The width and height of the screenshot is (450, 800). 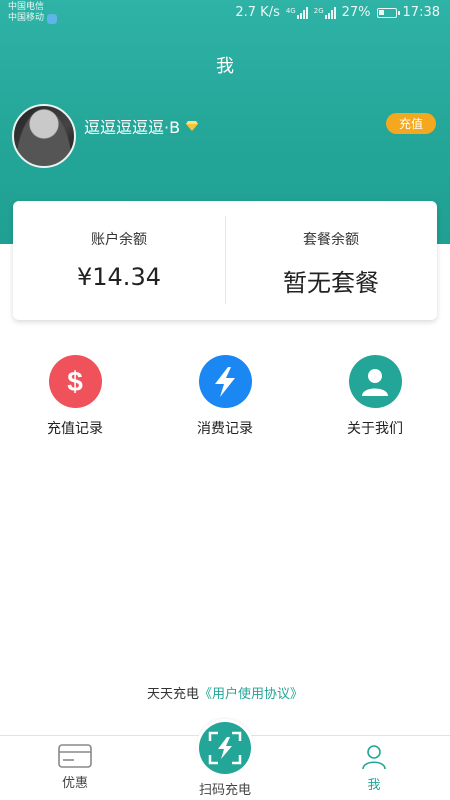 I want to click on user-agreement-link: 《用户使用协议》, so click(x=251, y=694).